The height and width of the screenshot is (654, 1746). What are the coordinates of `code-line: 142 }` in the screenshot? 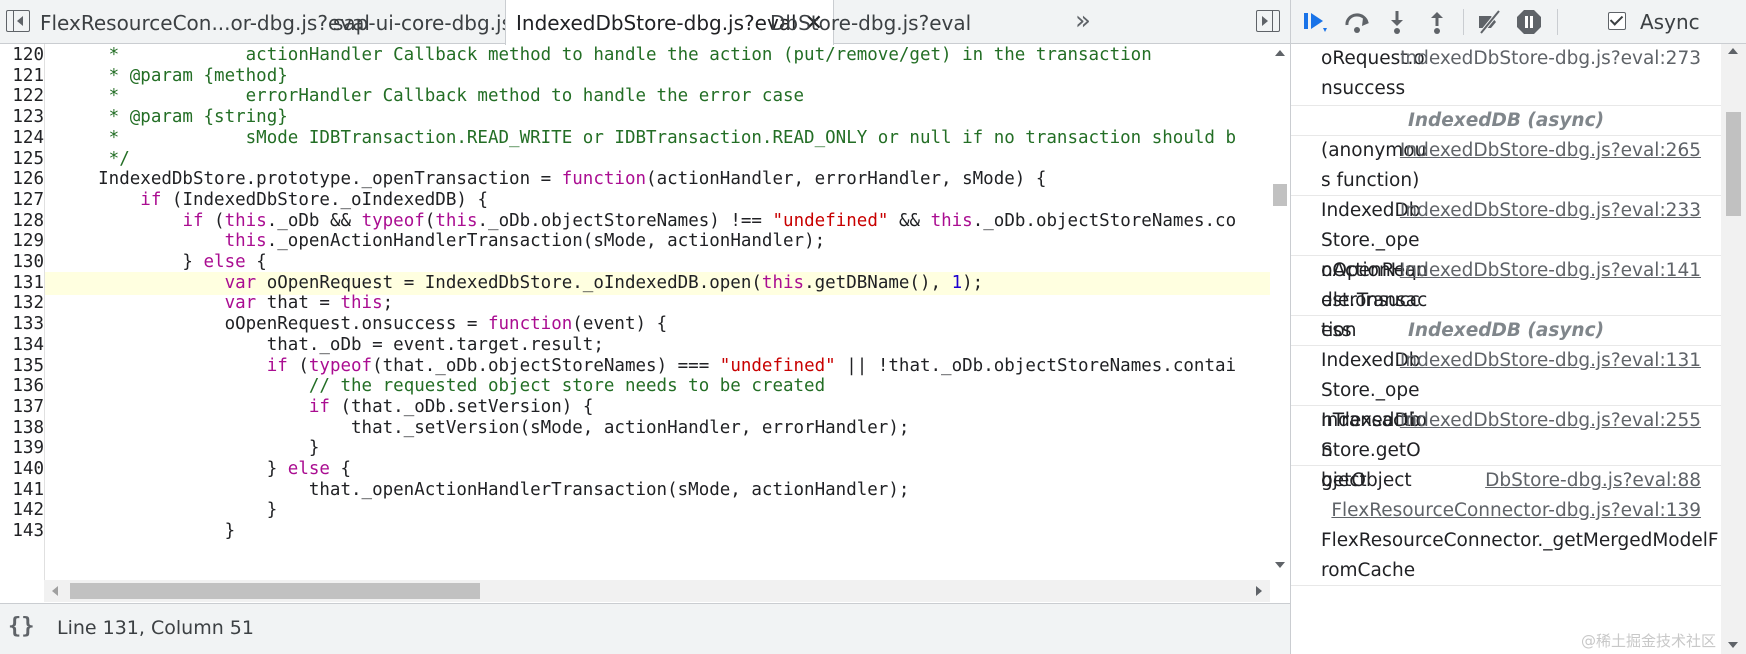 It's located at (635, 511).